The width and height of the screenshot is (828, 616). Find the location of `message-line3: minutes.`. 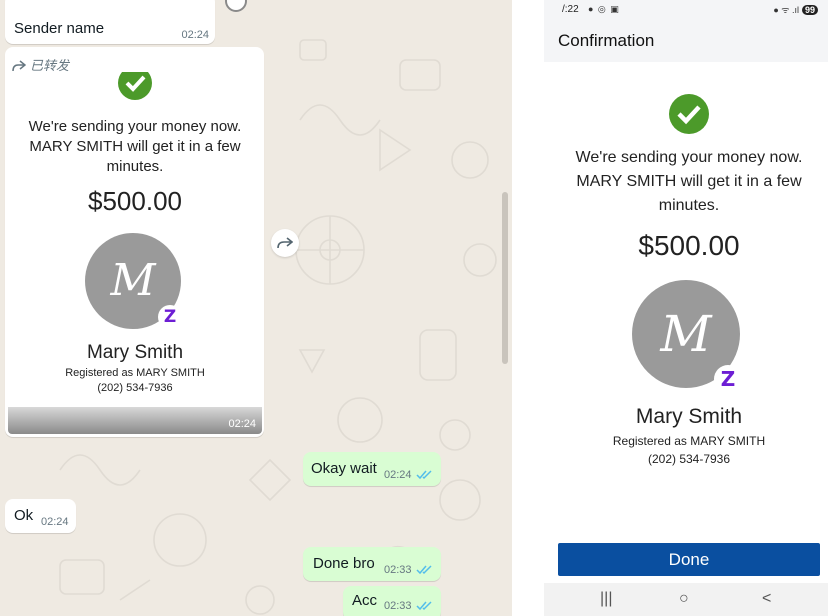

message-line3: minutes. is located at coordinates (689, 205).